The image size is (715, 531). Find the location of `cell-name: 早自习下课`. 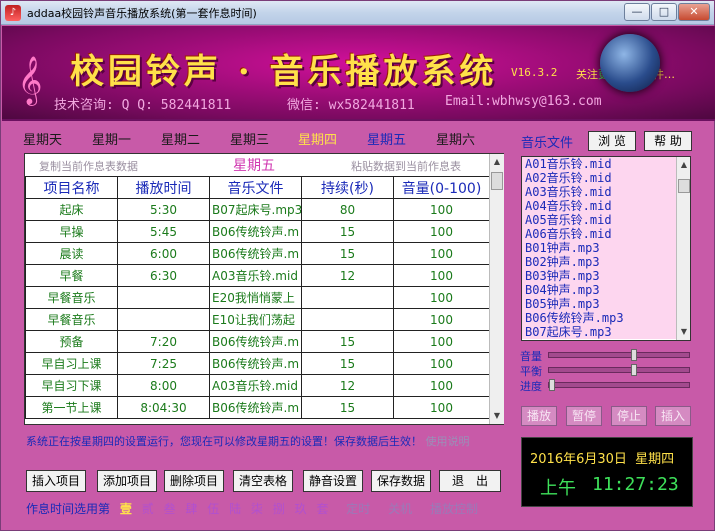

cell-name: 早自习下课 is located at coordinates (71, 385).